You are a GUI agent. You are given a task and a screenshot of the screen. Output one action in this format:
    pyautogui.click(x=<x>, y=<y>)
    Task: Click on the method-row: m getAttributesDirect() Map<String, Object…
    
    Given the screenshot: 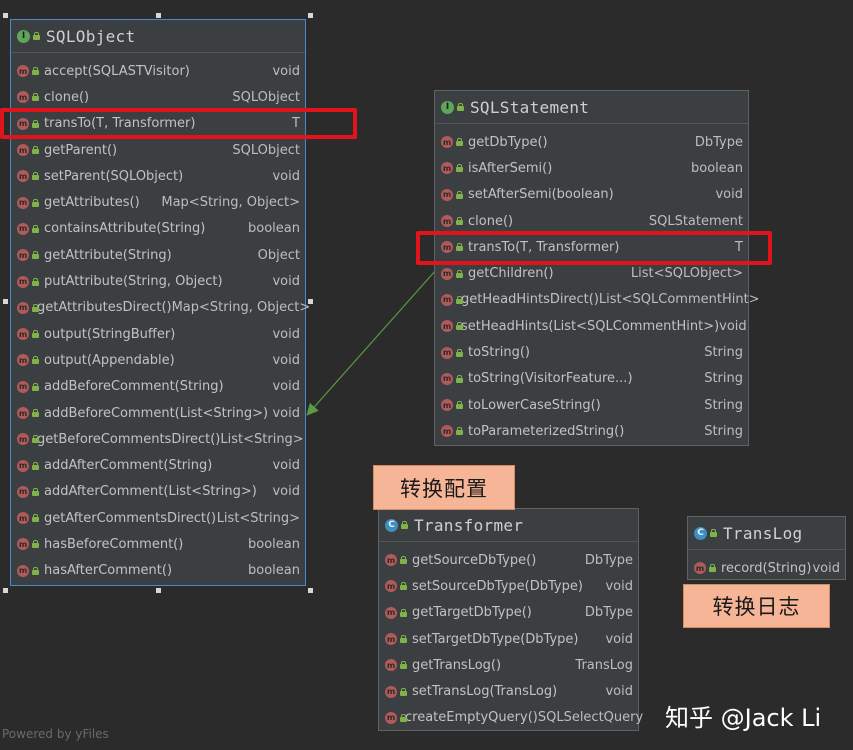 What is the action you would take?
    pyautogui.click(x=160, y=308)
    